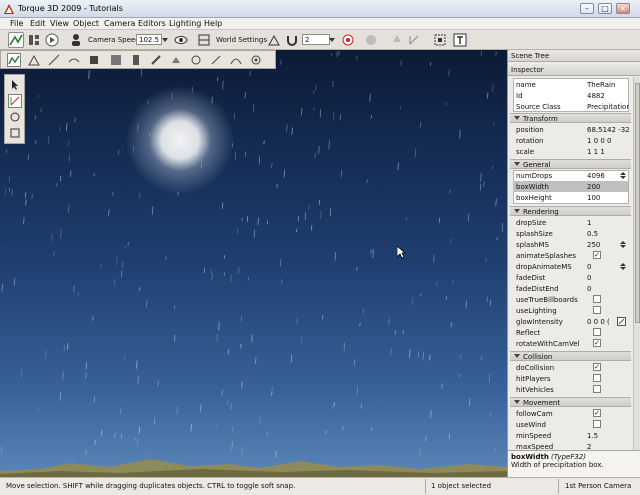 The height and width of the screenshot is (495, 640). What do you see at coordinates (623, 244) in the screenshot?
I see `splashms-spinner-icon` at bounding box center [623, 244].